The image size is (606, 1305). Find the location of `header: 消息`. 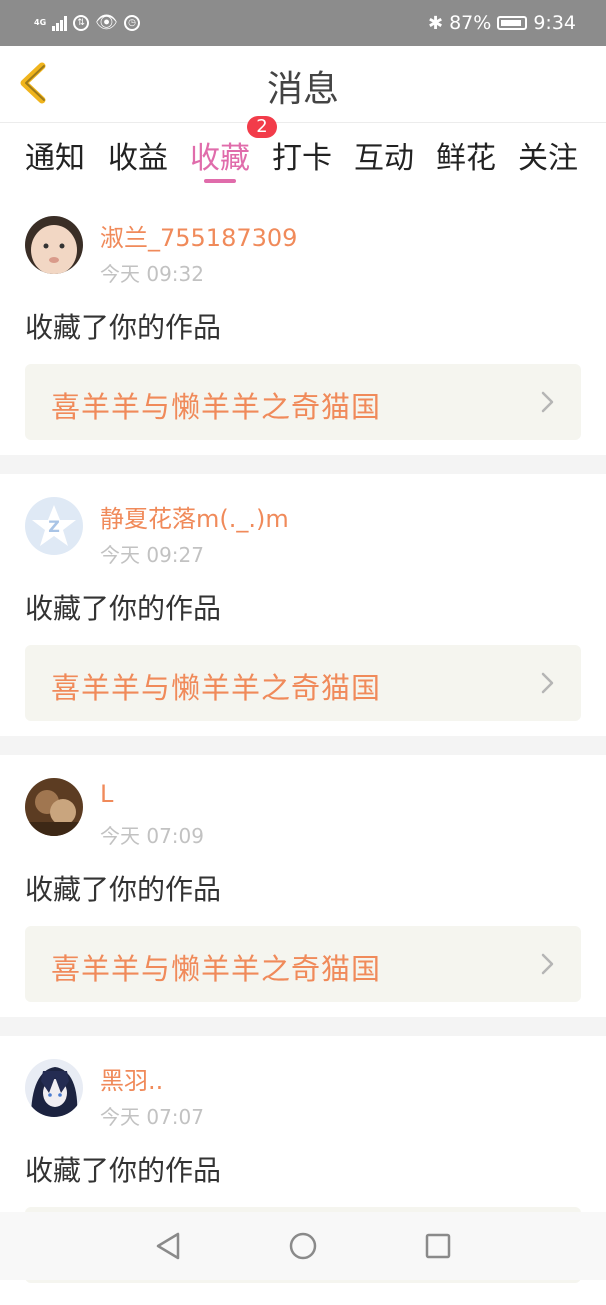

header: 消息 is located at coordinates (303, 84).